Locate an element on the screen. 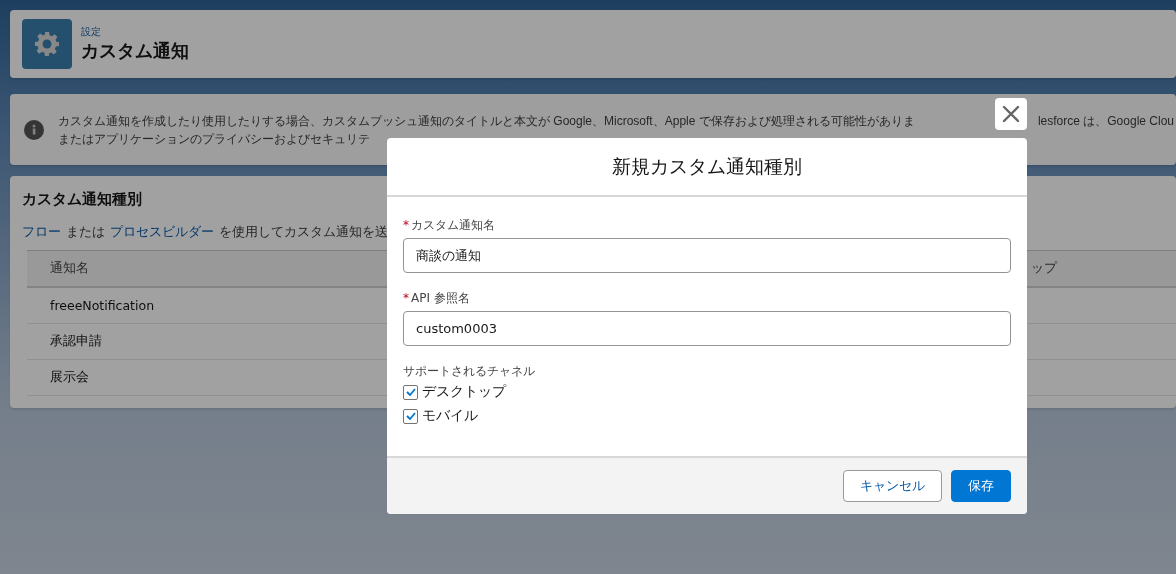 This screenshot has width=1176, height=574. close-button is located at coordinates (1011, 114).